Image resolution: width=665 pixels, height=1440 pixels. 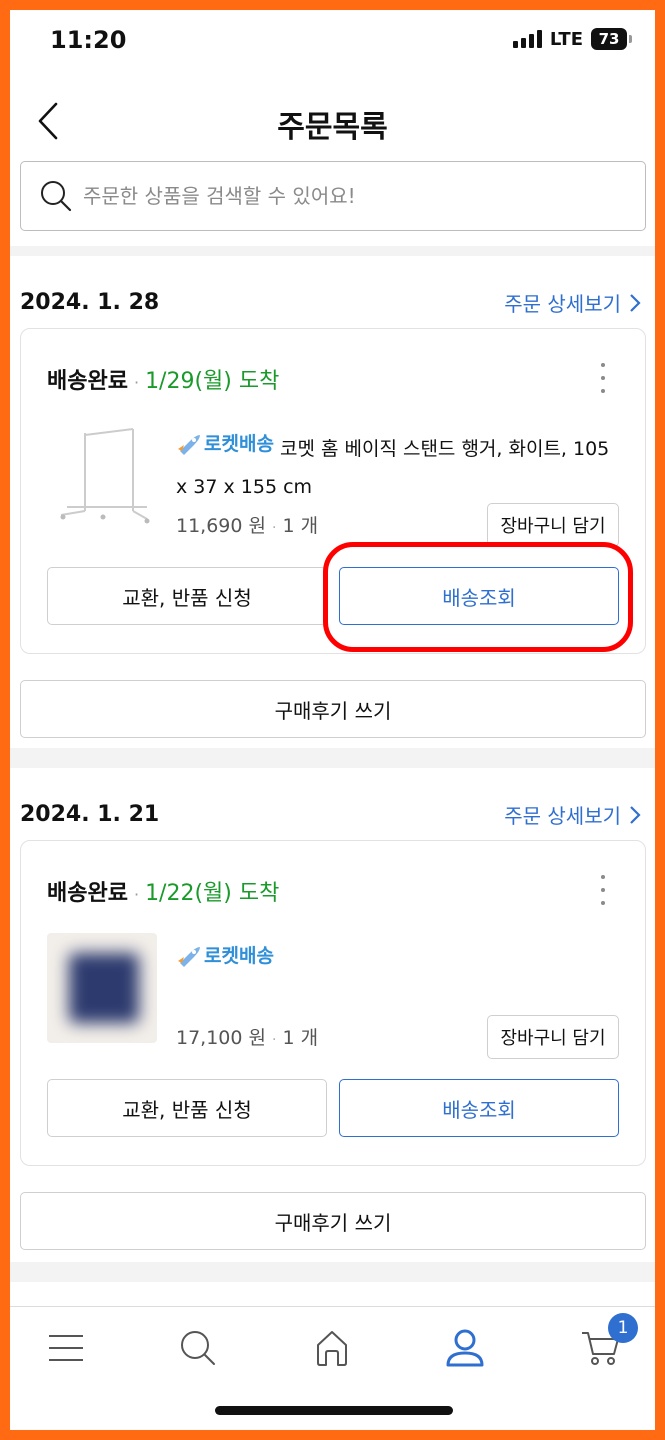 I want to click on home-indicator, so click(x=334, y=1410).